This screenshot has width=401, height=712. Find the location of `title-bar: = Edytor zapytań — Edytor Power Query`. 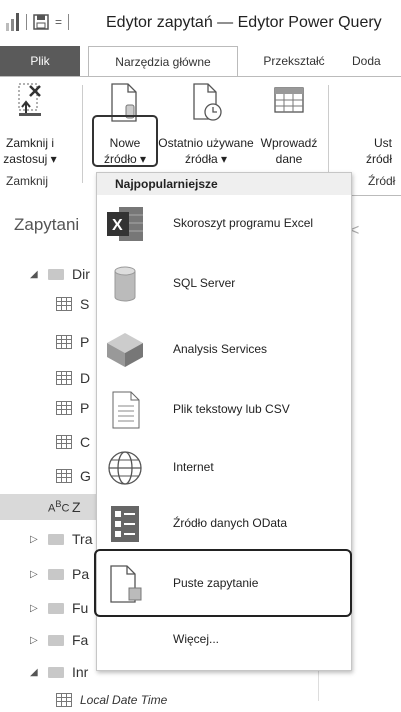

title-bar: = Edytor zapytań — Edytor Power Query is located at coordinates (200, 23).